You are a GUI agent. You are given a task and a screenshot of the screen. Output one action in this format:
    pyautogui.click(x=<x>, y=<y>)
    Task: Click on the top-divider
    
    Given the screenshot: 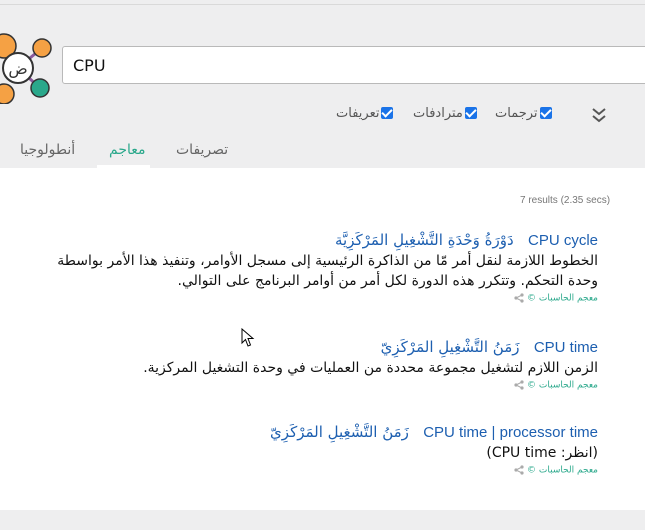 What is the action you would take?
    pyautogui.click(x=322, y=4)
    